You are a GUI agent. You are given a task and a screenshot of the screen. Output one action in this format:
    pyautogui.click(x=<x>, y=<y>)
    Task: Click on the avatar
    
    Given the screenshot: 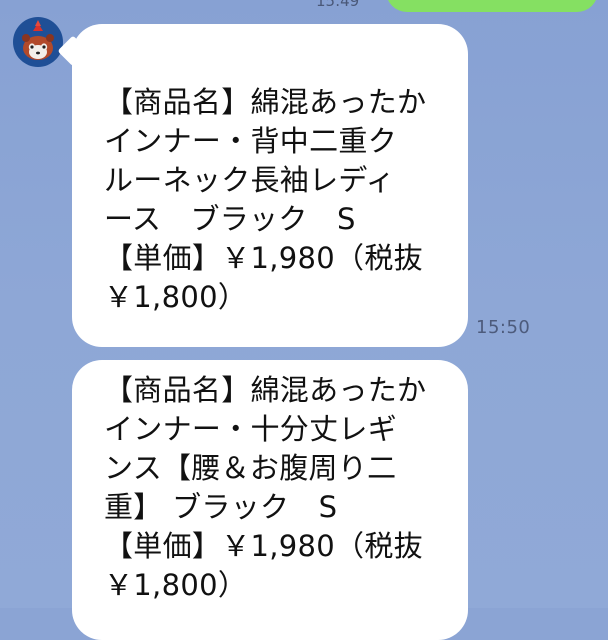 What is the action you would take?
    pyautogui.click(x=38, y=42)
    